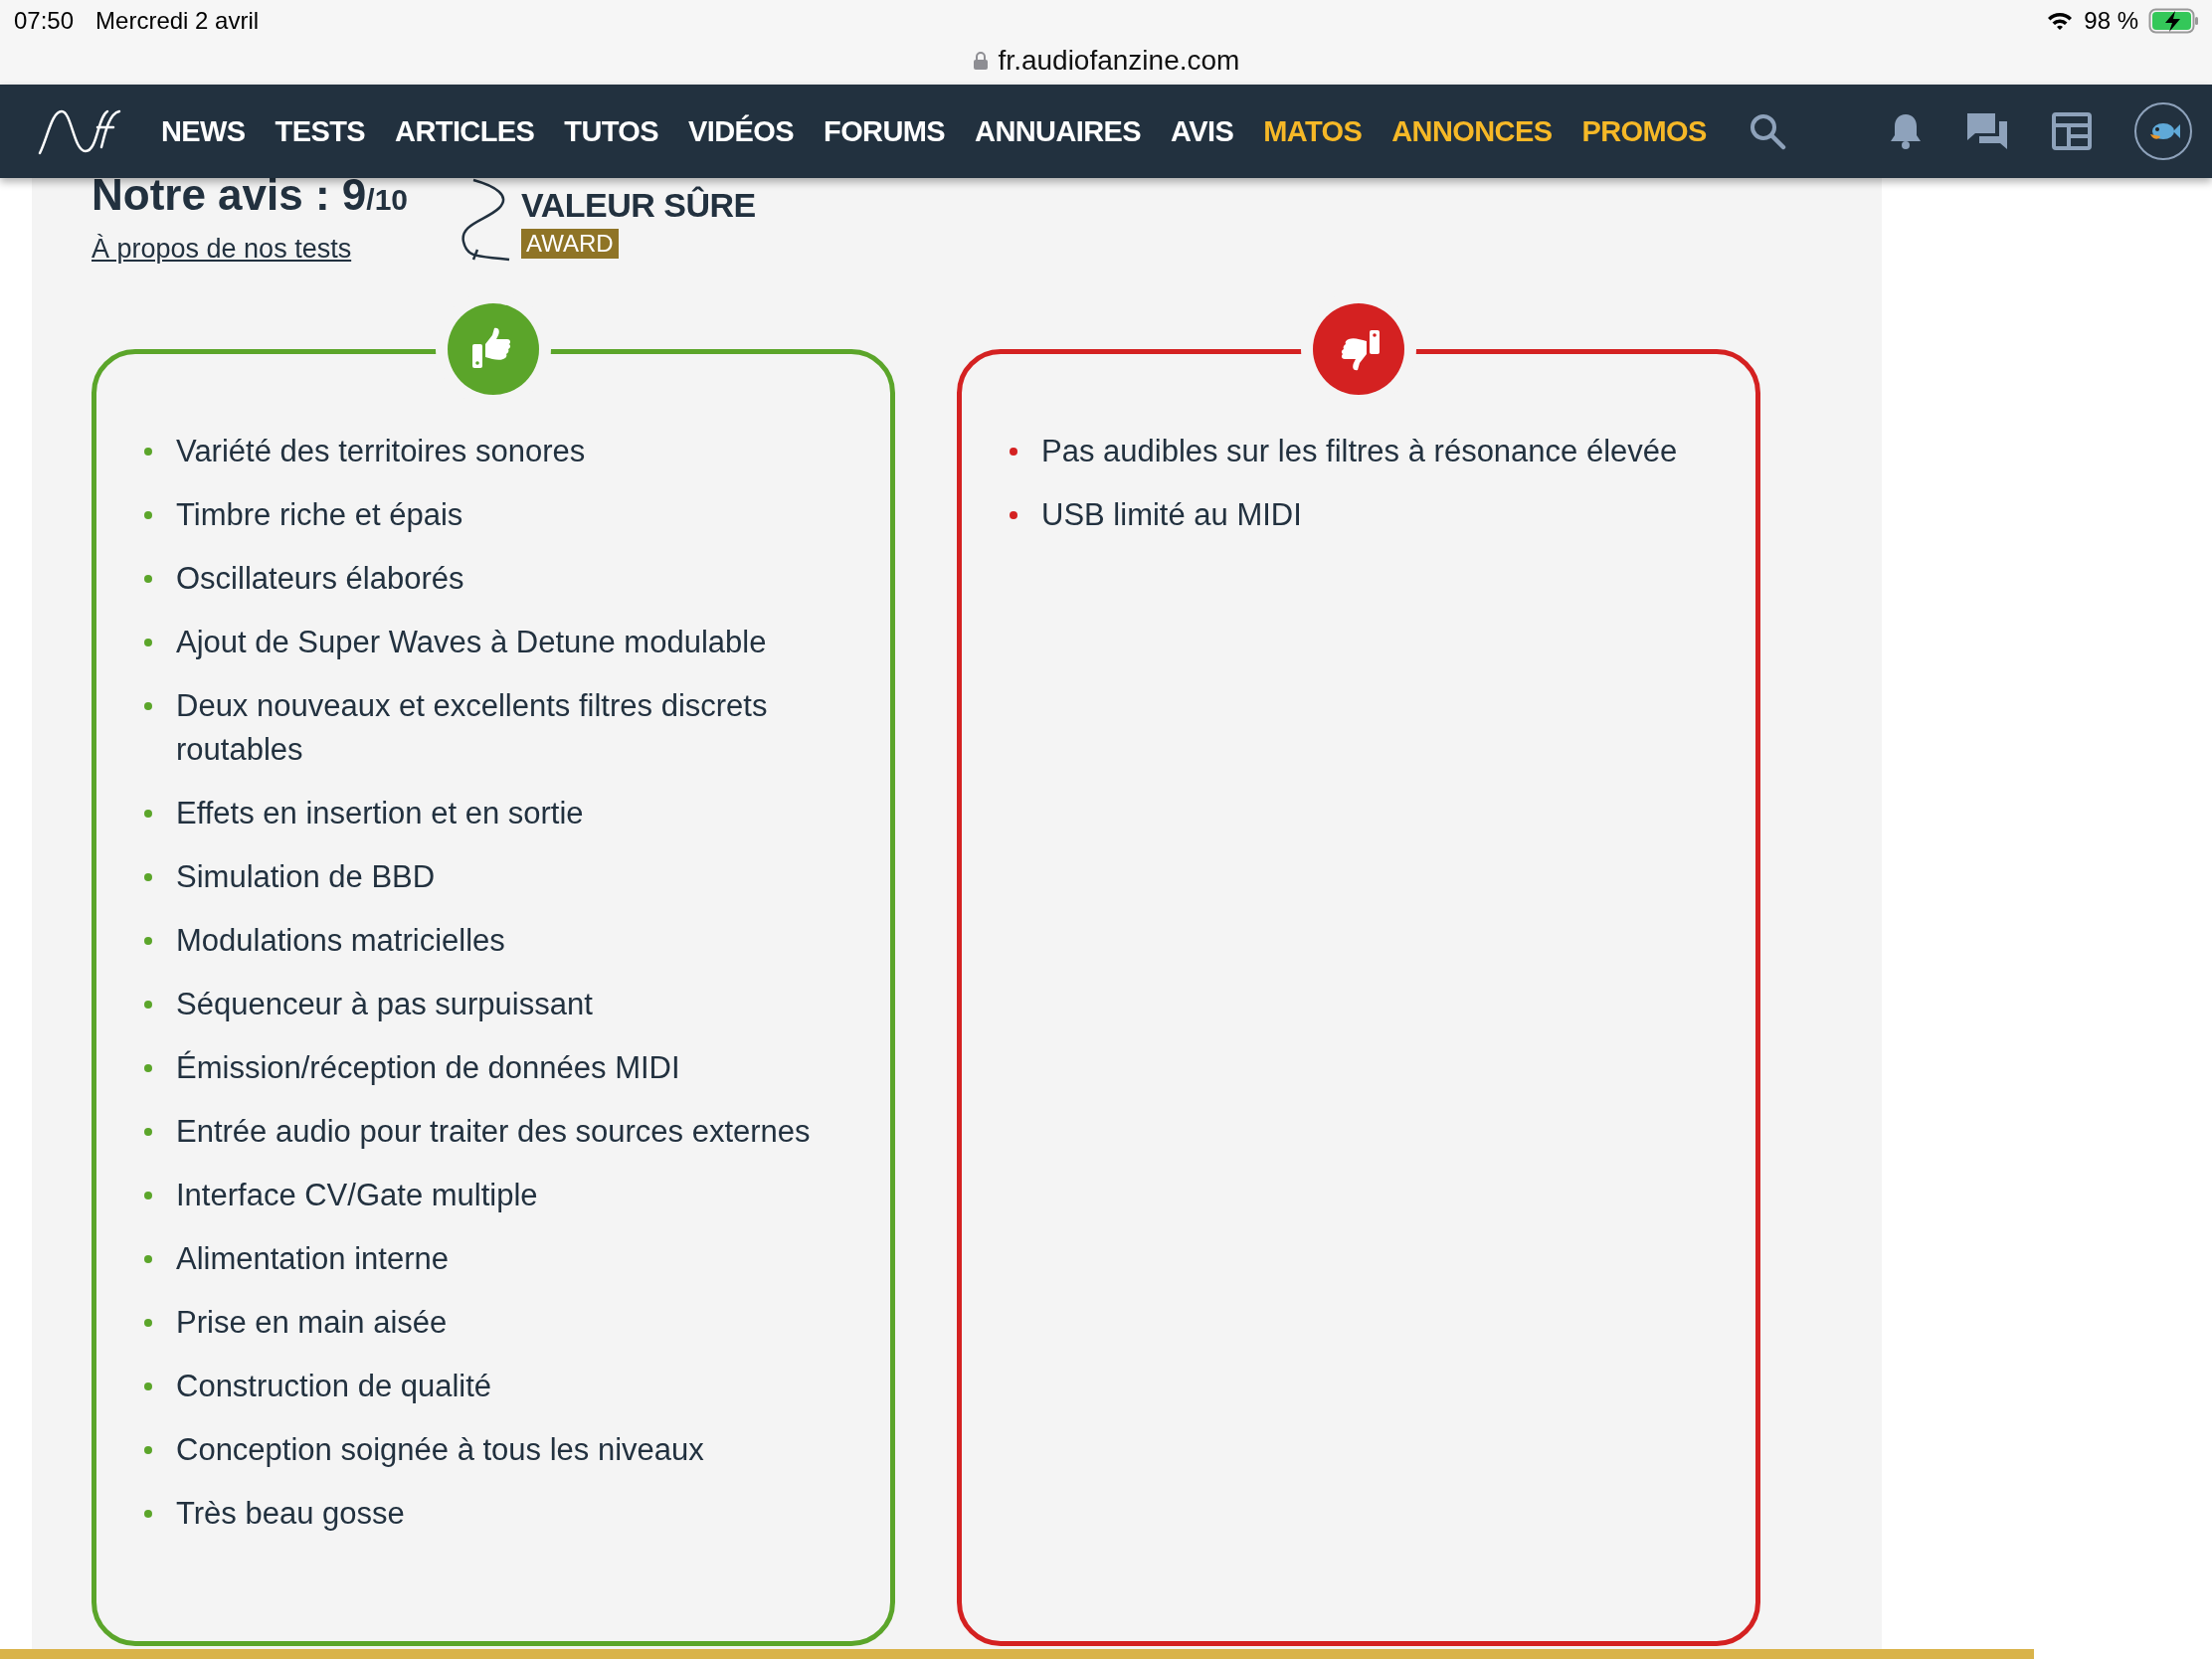 The height and width of the screenshot is (1659, 2212). Describe the element at coordinates (1119, 61) in the screenshot. I see `address-bar-url: fr.audiofanzine.com` at that location.